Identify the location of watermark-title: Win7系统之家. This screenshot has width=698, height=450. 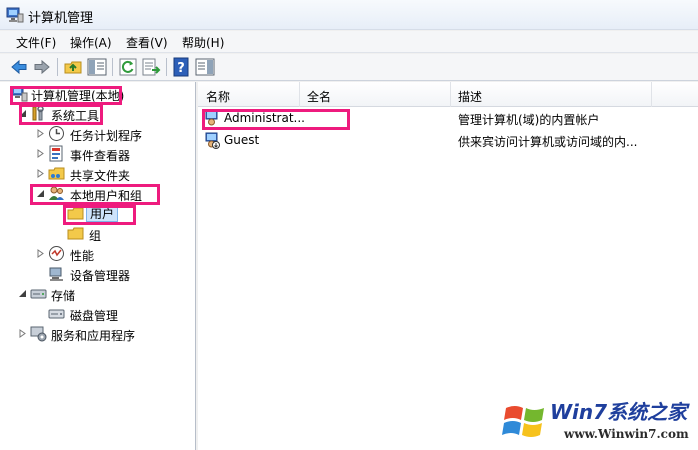
(619, 412).